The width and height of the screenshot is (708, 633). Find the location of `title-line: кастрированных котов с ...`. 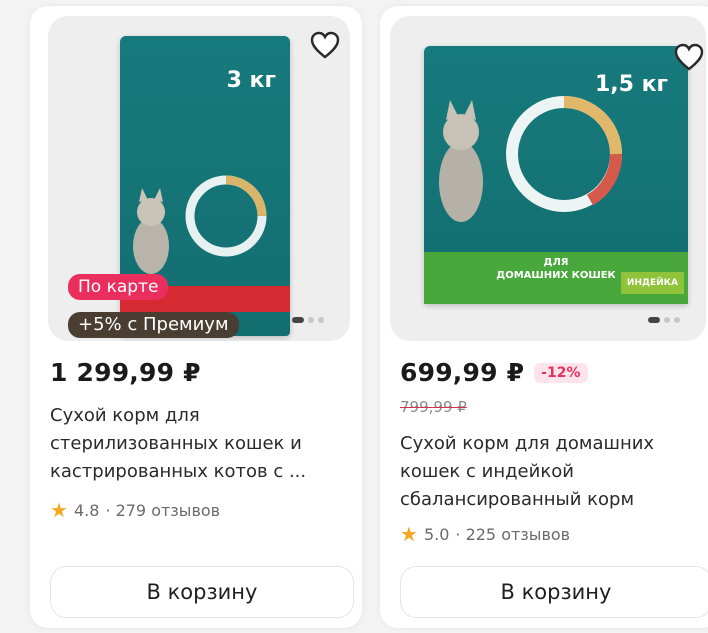

title-line: кастрированных котов с ... is located at coordinates (178, 471).